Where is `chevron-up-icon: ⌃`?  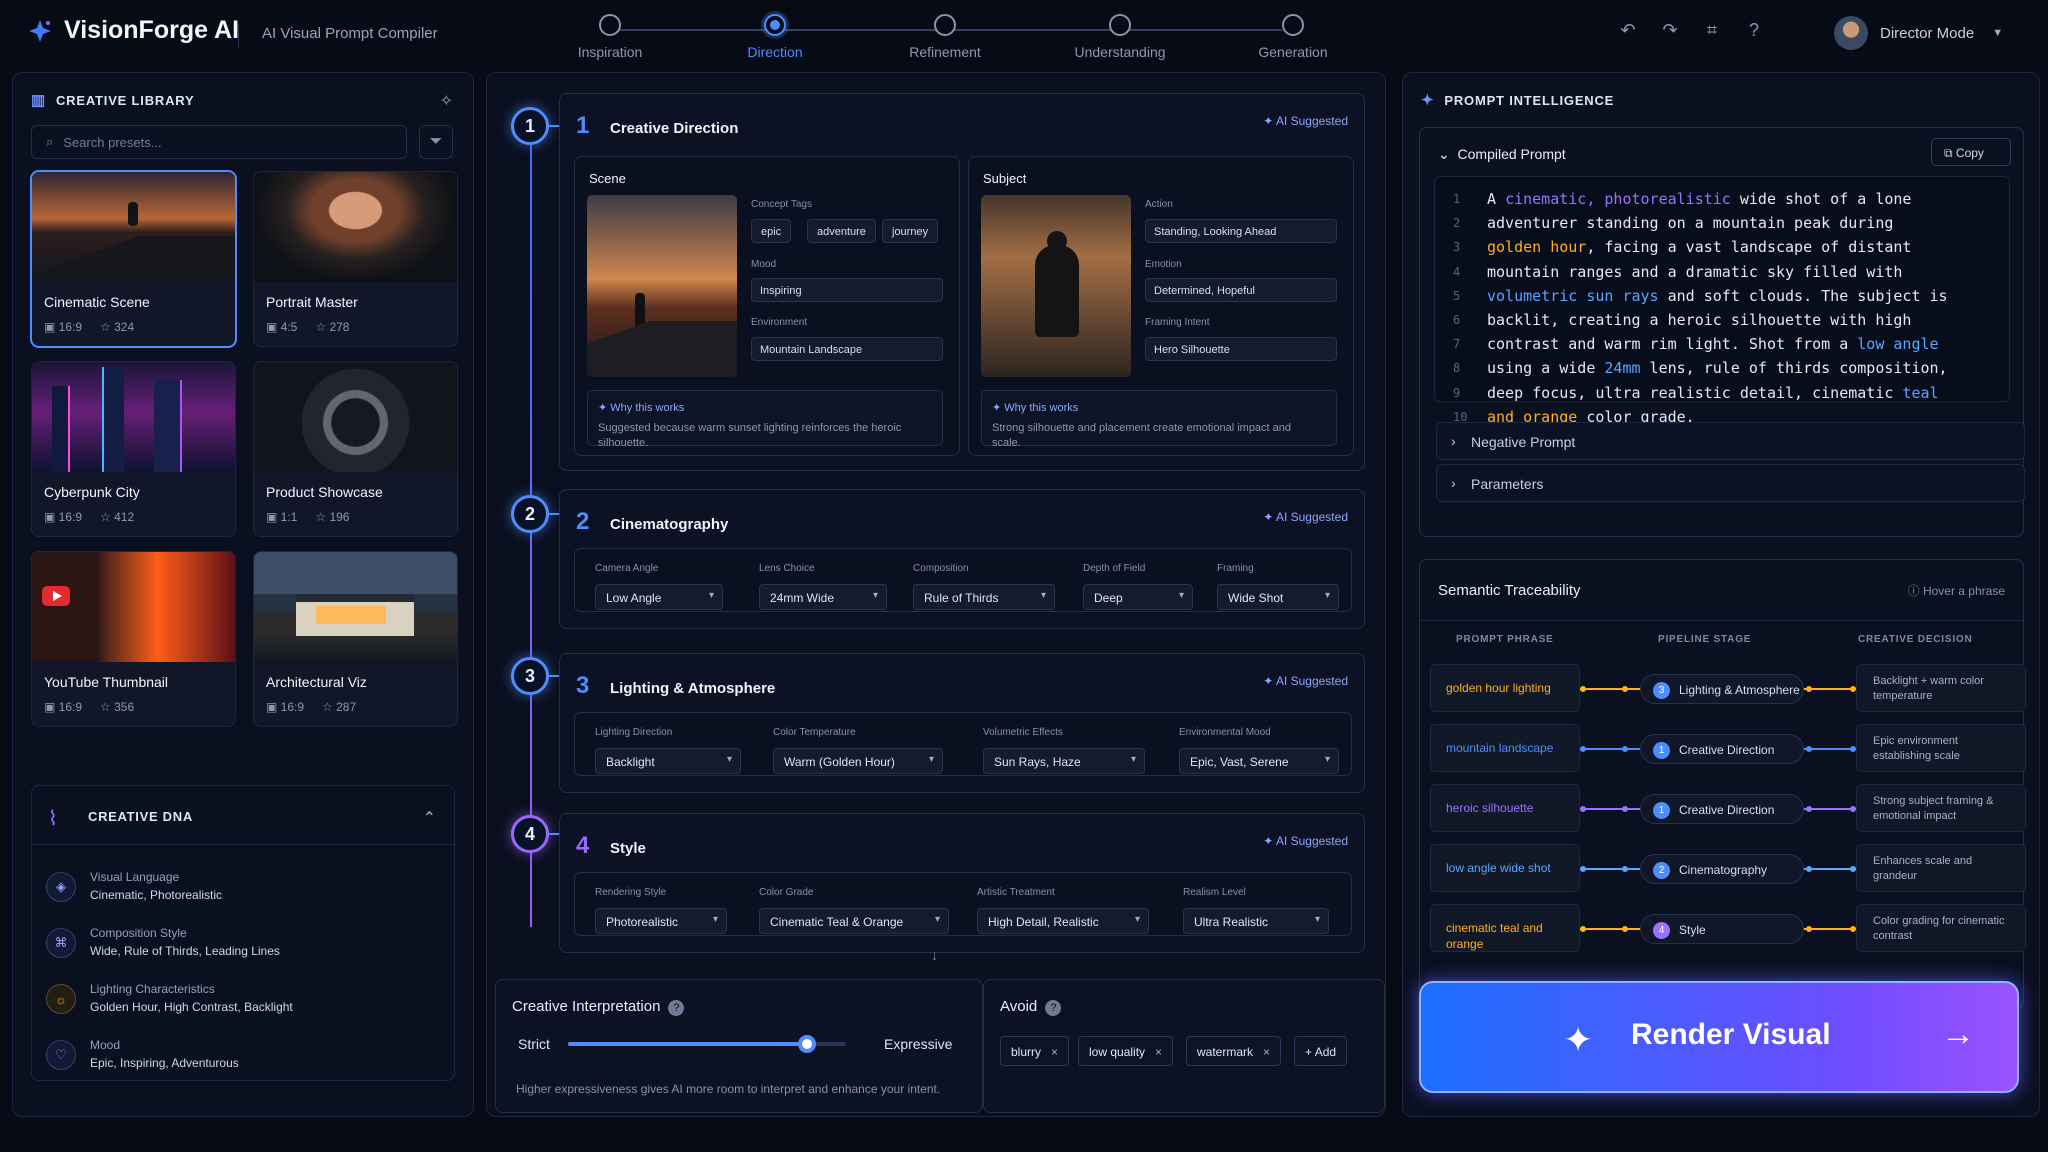 chevron-up-icon: ⌃ is located at coordinates (429, 818).